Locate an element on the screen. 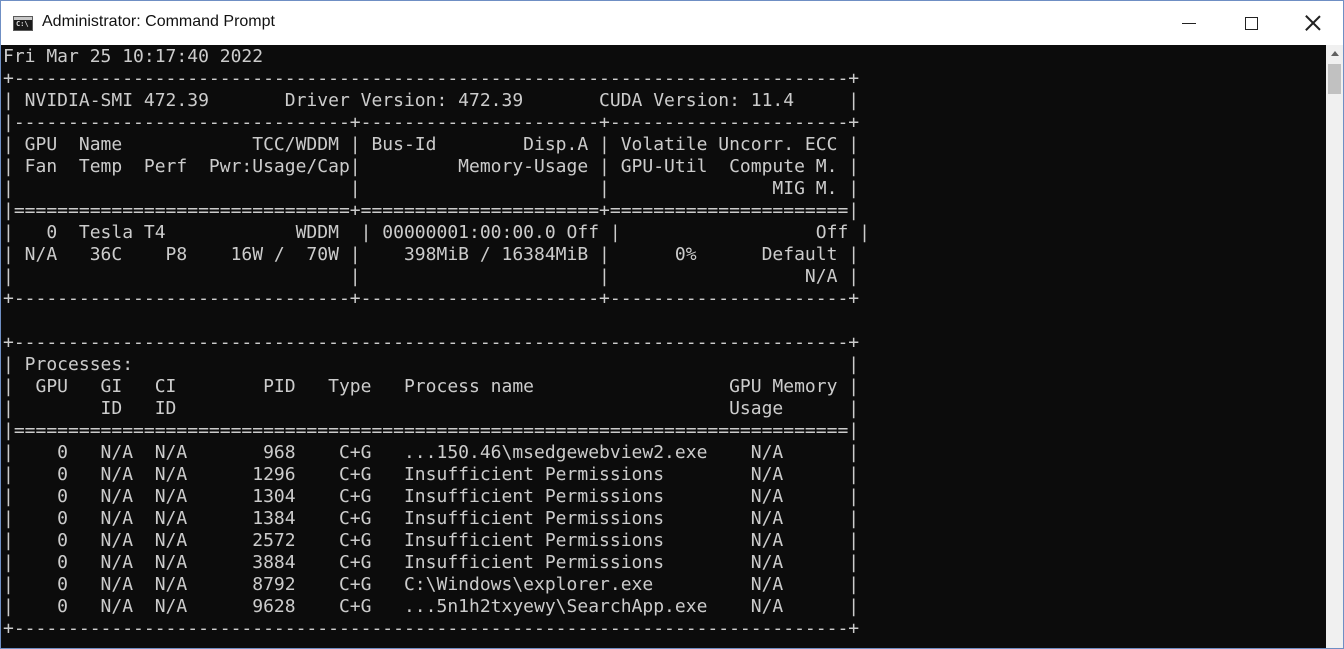 This screenshot has height=649, width=1344. console-line: | Processes: | is located at coordinates (431, 364).